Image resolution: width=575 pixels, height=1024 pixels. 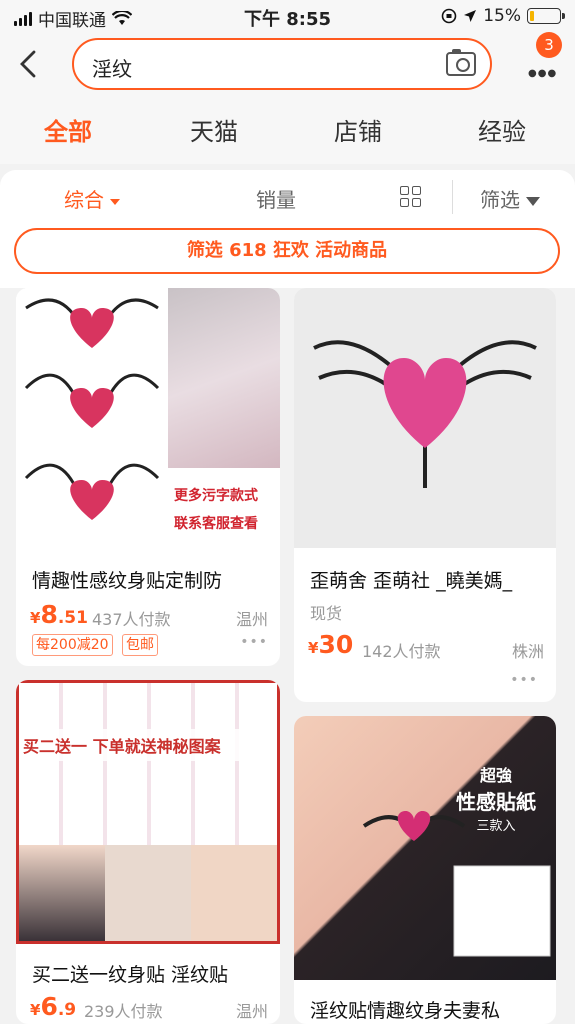 What do you see at coordinates (216, 510) in the screenshot?
I see `image-overlay-text: 更多污字款式 联系客服查看` at bounding box center [216, 510].